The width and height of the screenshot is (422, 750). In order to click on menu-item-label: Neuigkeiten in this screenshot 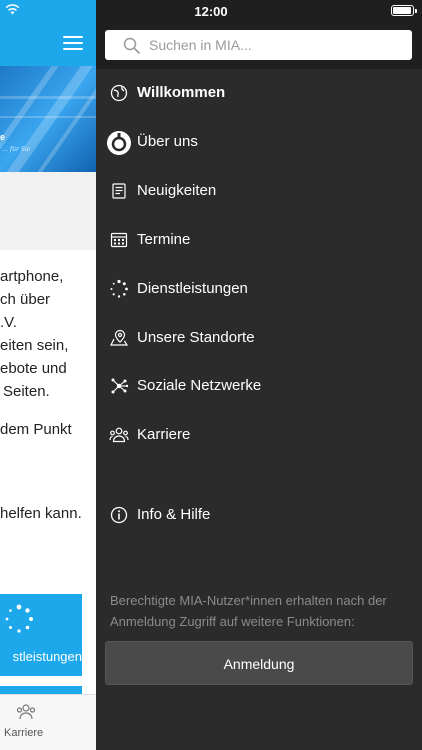, I will do `click(177, 190)`.